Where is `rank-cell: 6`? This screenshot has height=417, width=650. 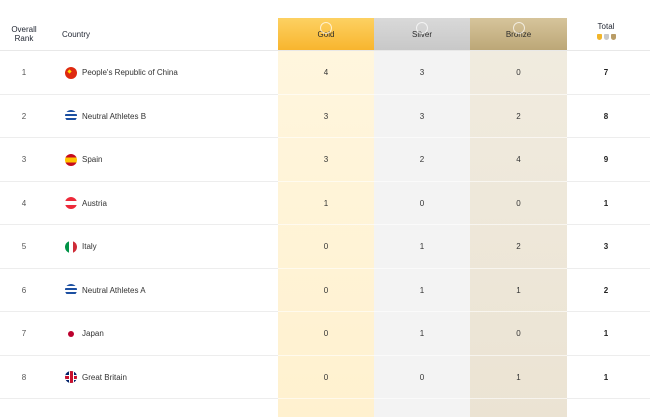 rank-cell: 6 is located at coordinates (24, 290).